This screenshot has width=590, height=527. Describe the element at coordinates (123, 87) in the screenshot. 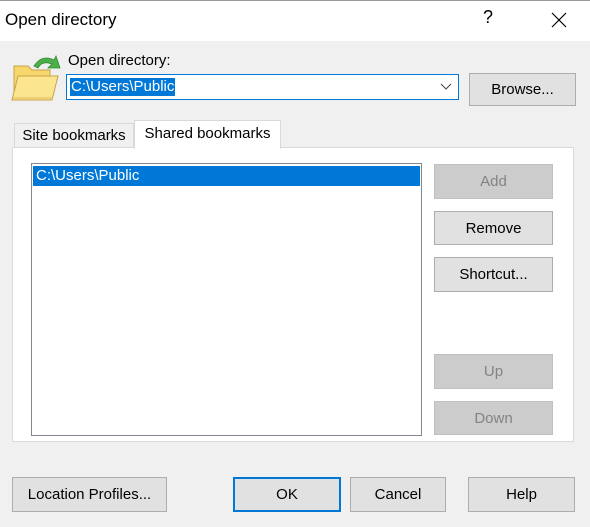

I see `directory-input-value: C:\Users\Public` at that location.